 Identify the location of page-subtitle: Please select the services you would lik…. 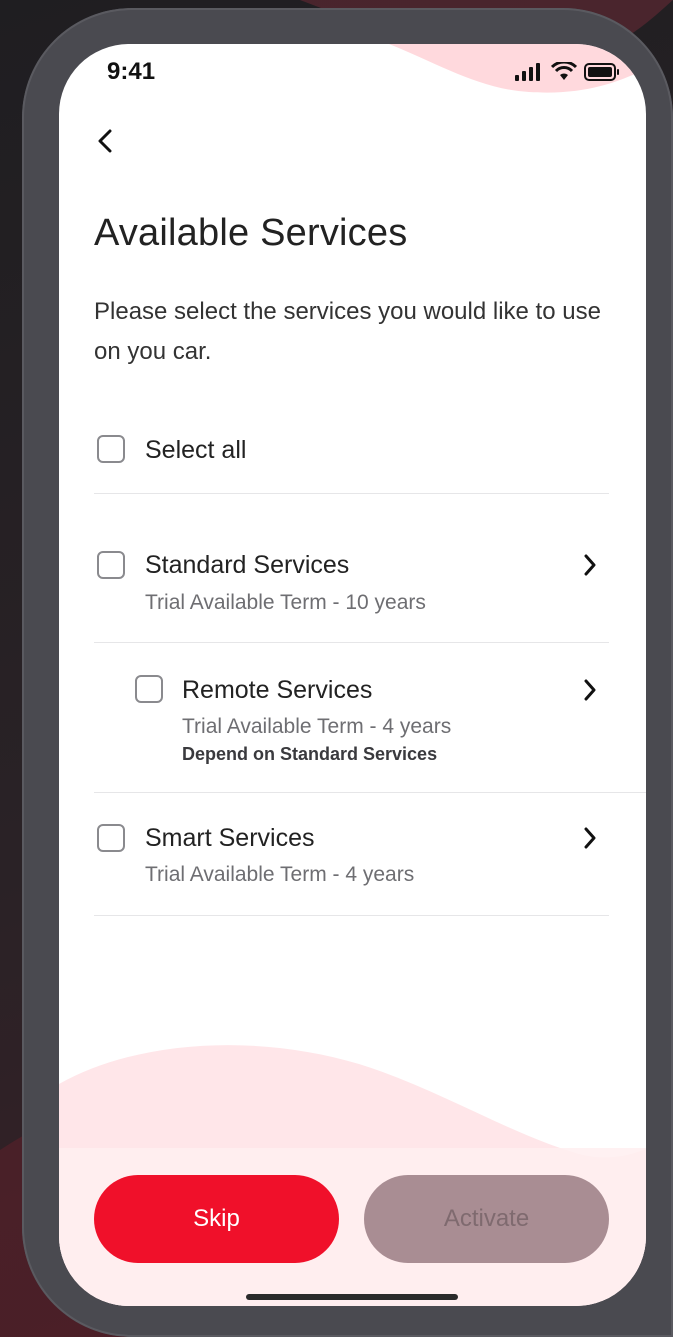
(347, 331).